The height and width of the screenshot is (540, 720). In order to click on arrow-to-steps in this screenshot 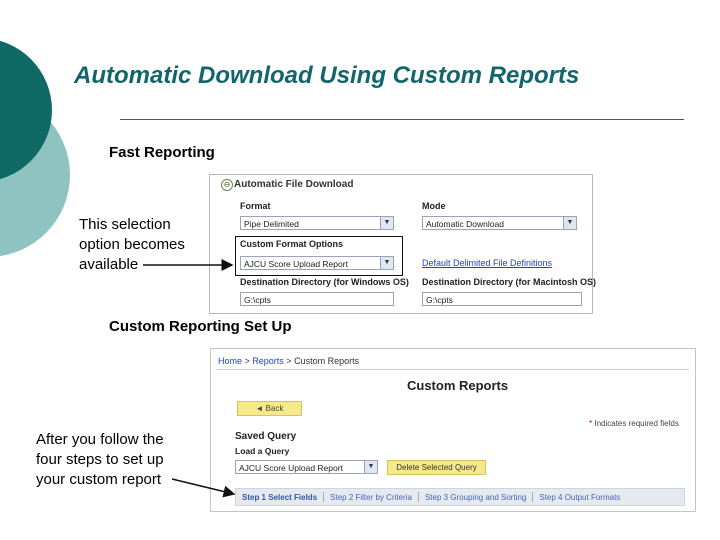, I will do `click(203, 488)`.